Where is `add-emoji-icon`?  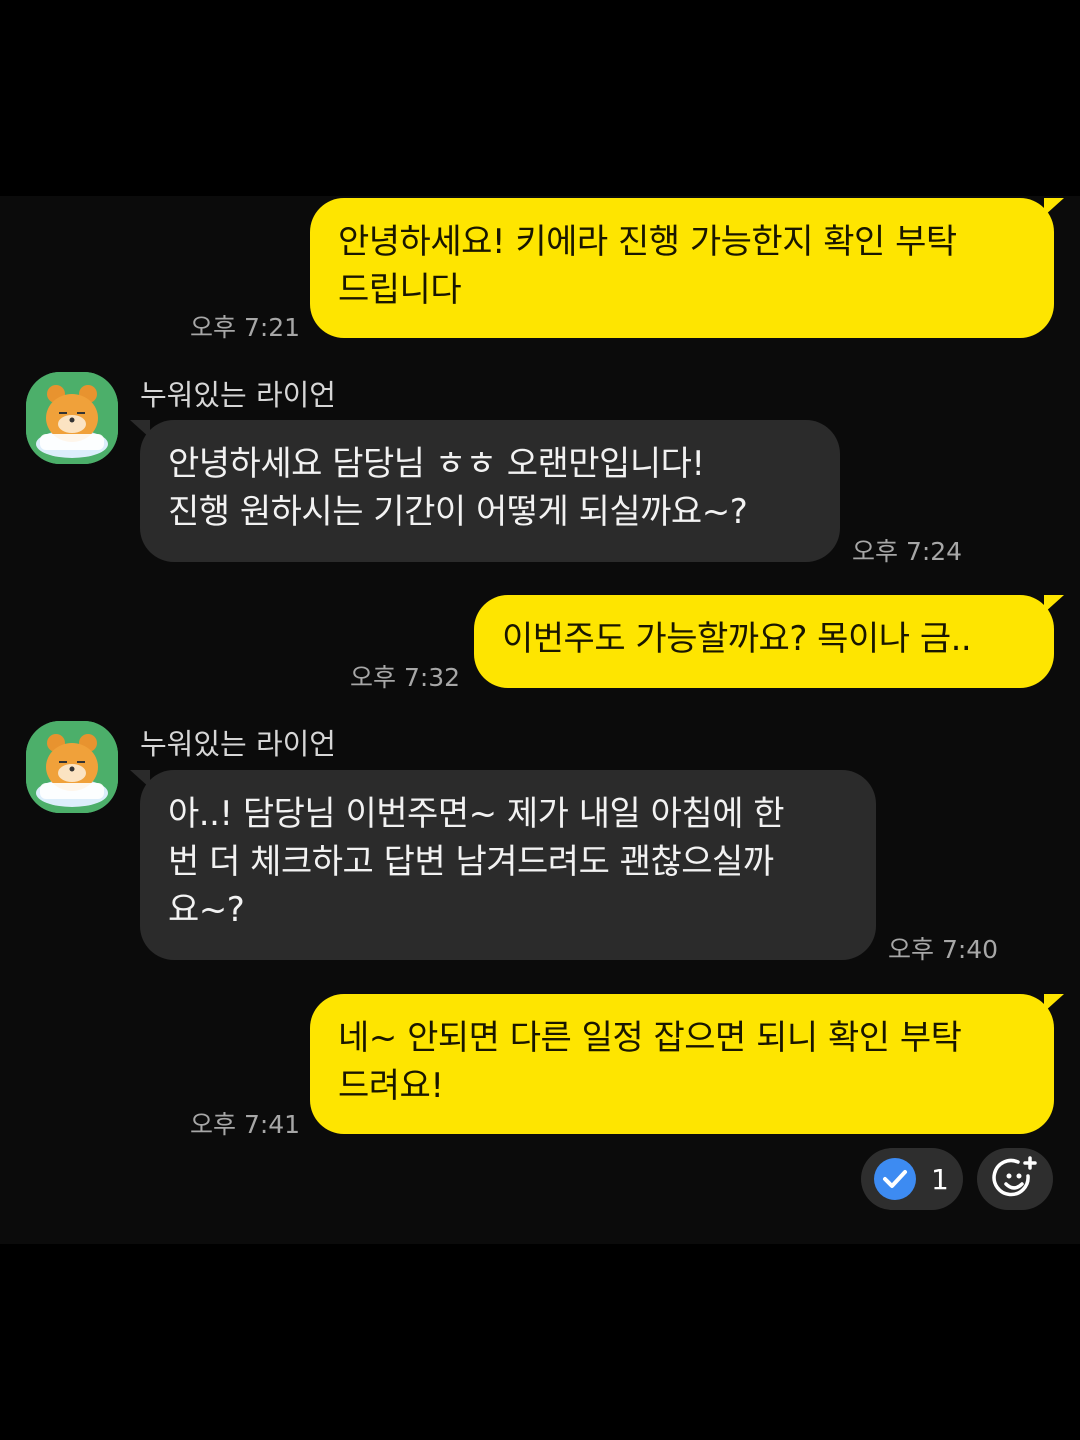 add-emoji-icon is located at coordinates (1014, 1176).